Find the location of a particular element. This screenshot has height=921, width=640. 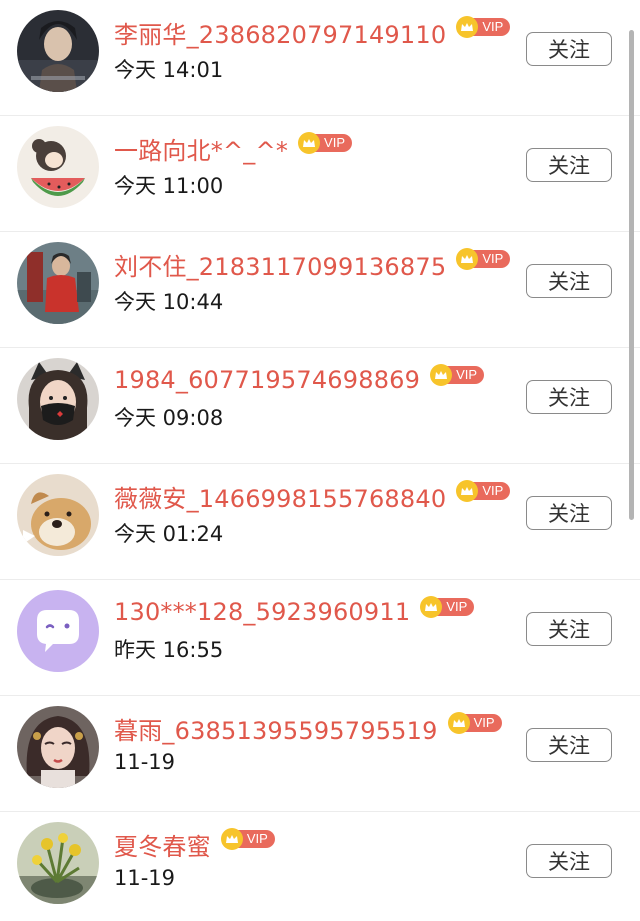

username: 130***128_5923960911 is located at coordinates (262, 612).